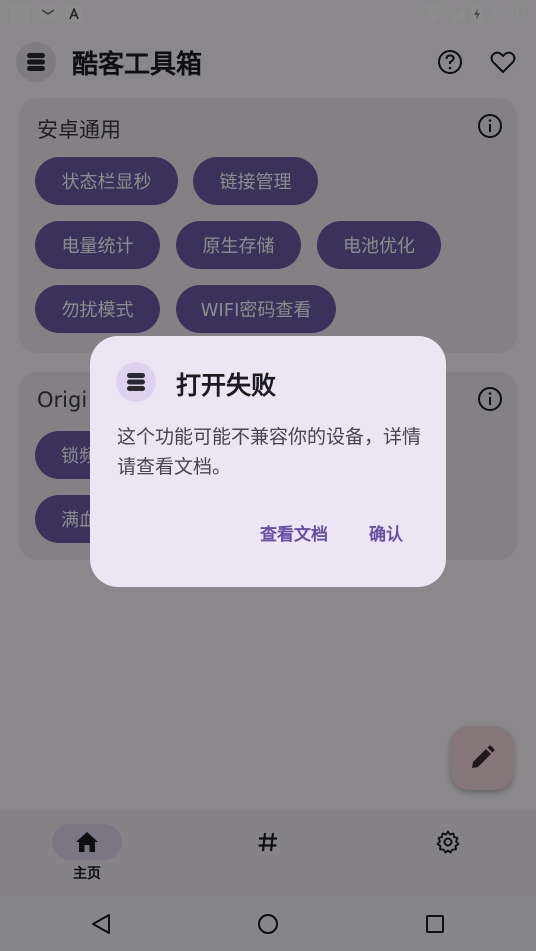 This screenshot has width=536, height=951. What do you see at coordinates (386, 532) in the screenshot?
I see `confirm-button: 确认` at bounding box center [386, 532].